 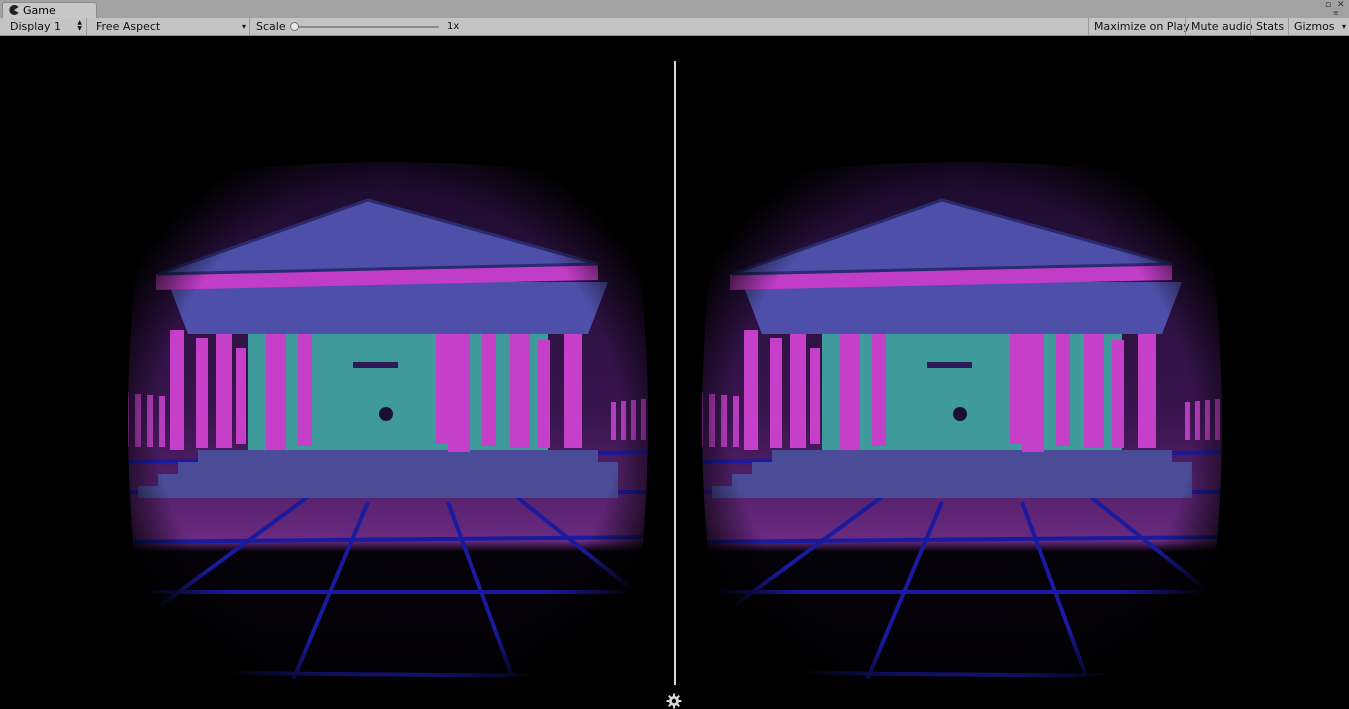 I want to click on window-restore-icon: ▫, so click(x=1328, y=5).